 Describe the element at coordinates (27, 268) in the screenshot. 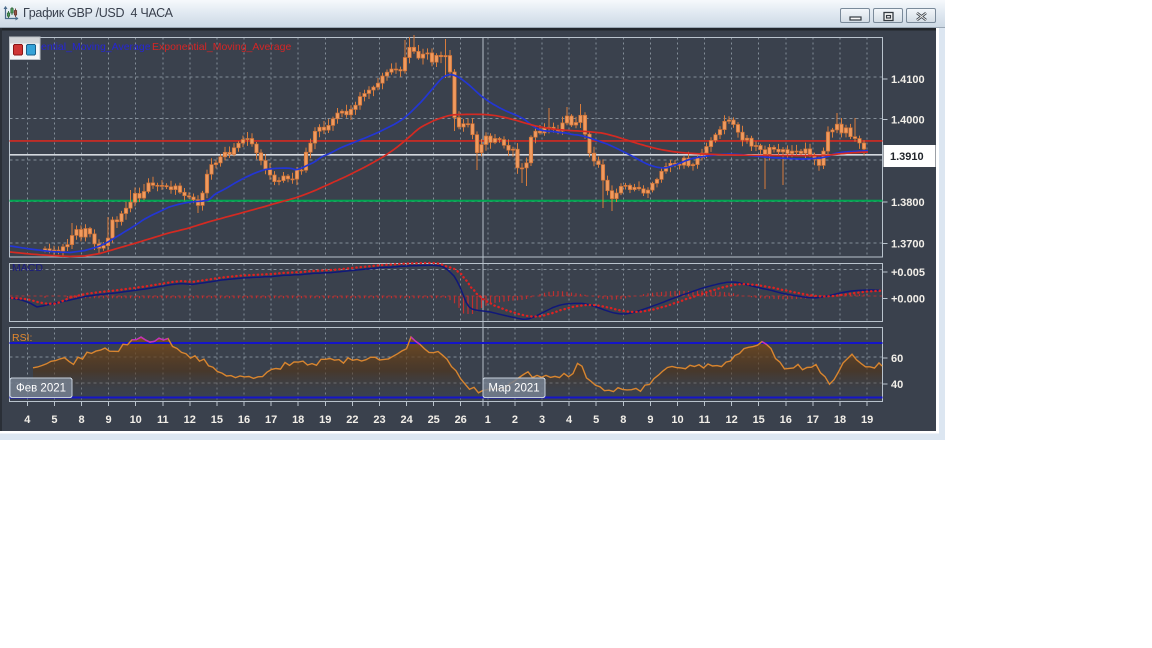

I see `svg-text: MACD` at that location.